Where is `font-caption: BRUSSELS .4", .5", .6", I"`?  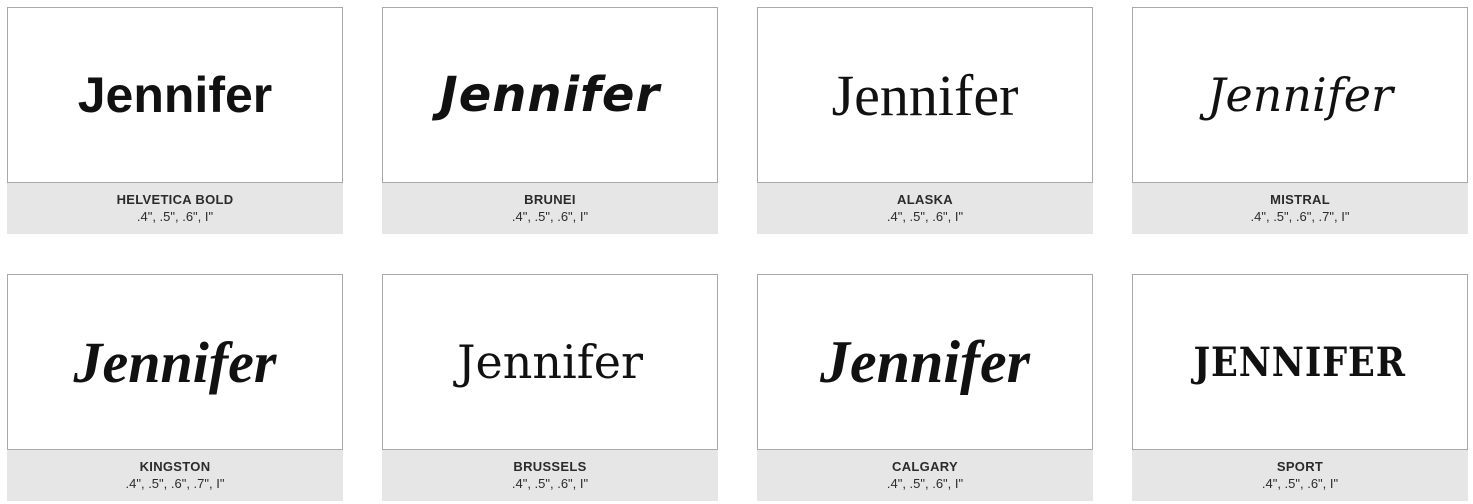 font-caption: BRUSSELS .4", .5", .6", I" is located at coordinates (550, 475).